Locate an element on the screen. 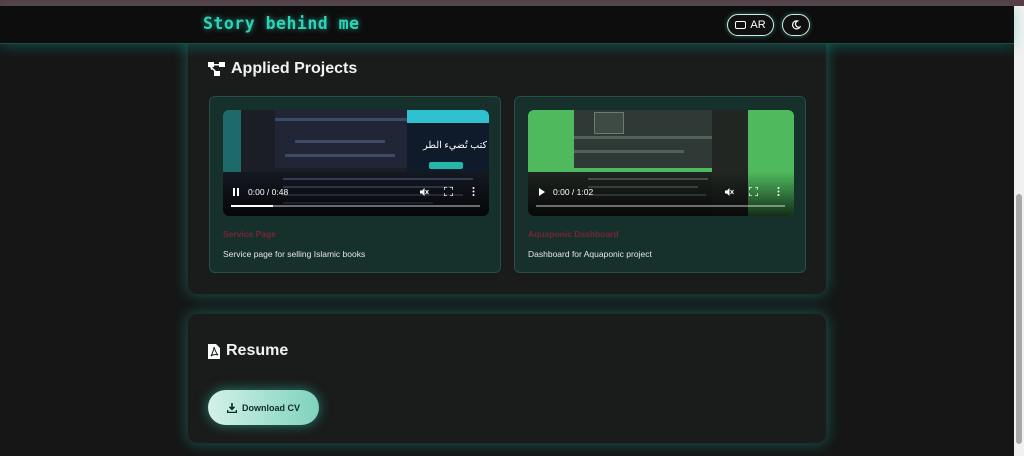  project-title: Aquaponic Dashboard is located at coordinates (573, 234).